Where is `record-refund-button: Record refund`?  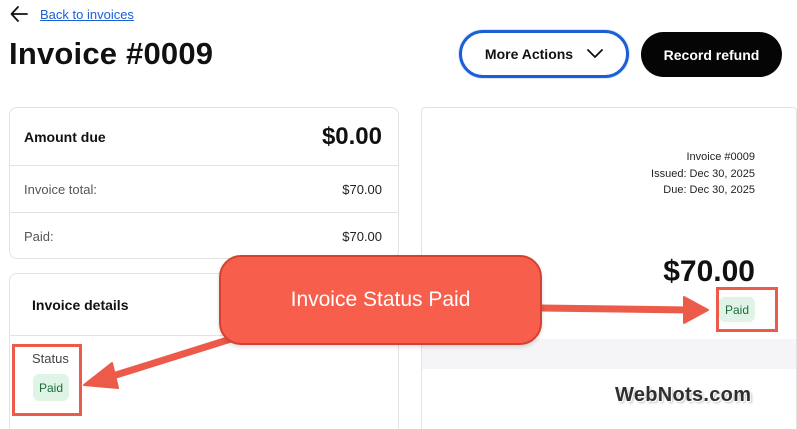 record-refund-button: Record refund is located at coordinates (711, 54).